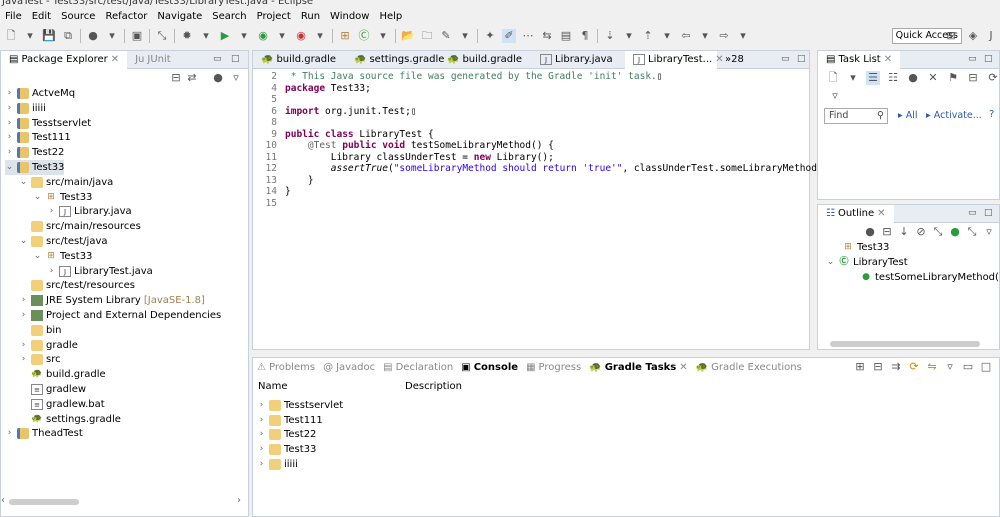 Image resolution: width=1000 pixels, height=517 pixels. What do you see at coordinates (905, 344) in the screenshot?
I see `horizontal-scrollbar` at bounding box center [905, 344].